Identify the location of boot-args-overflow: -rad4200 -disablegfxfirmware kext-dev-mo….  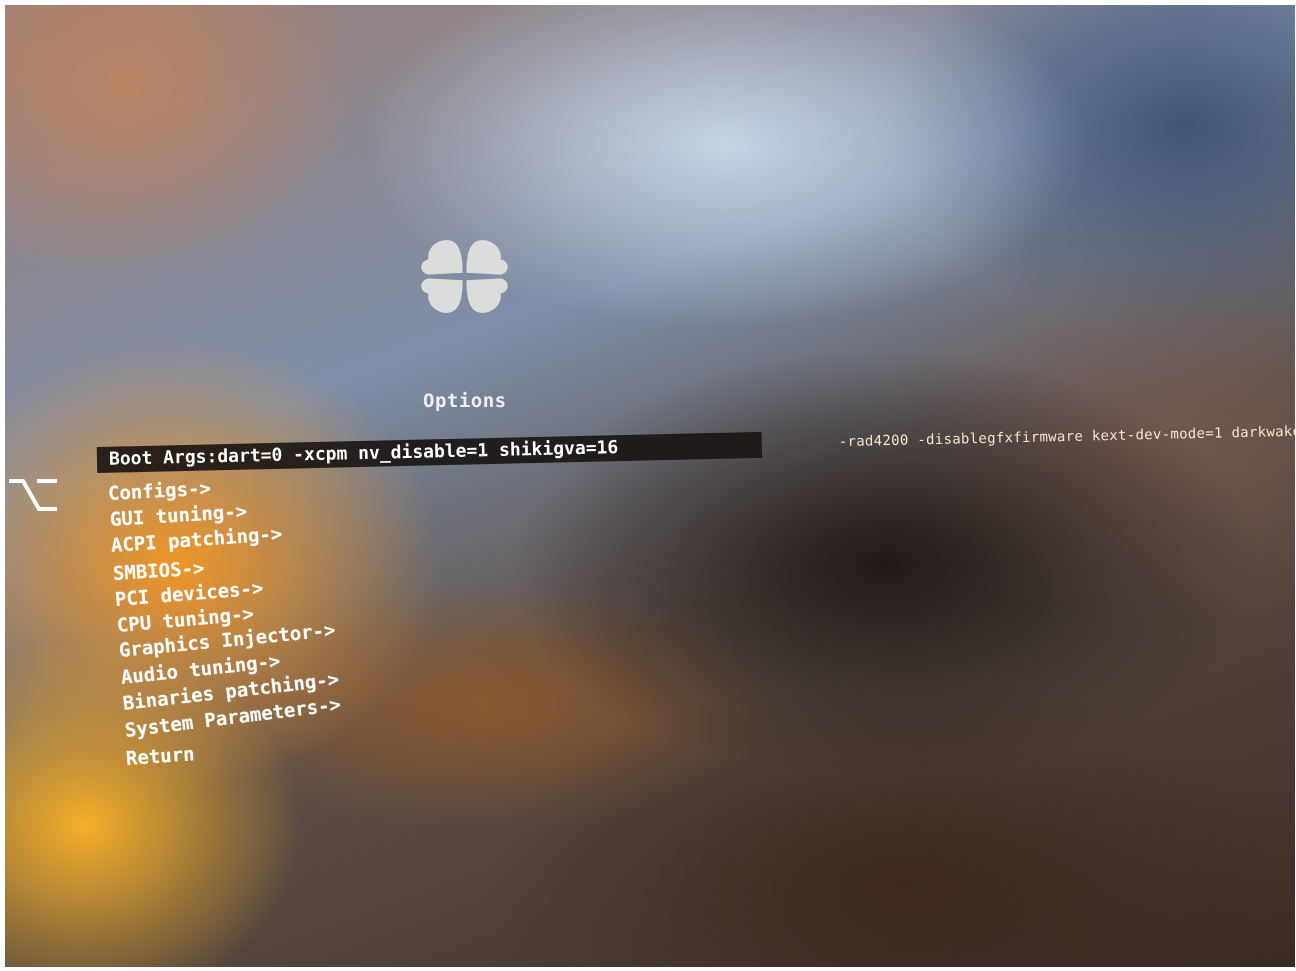
(1066, 436).